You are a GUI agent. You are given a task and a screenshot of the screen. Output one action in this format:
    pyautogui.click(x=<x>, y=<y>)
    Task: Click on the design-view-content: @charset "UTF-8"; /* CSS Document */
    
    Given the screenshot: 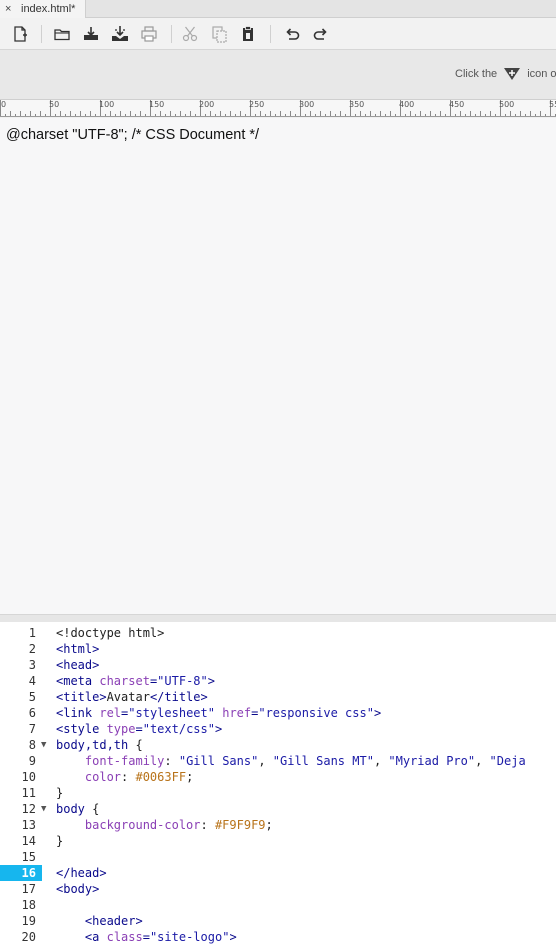 What is the action you would take?
    pyautogui.click(x=132, y=135)
    